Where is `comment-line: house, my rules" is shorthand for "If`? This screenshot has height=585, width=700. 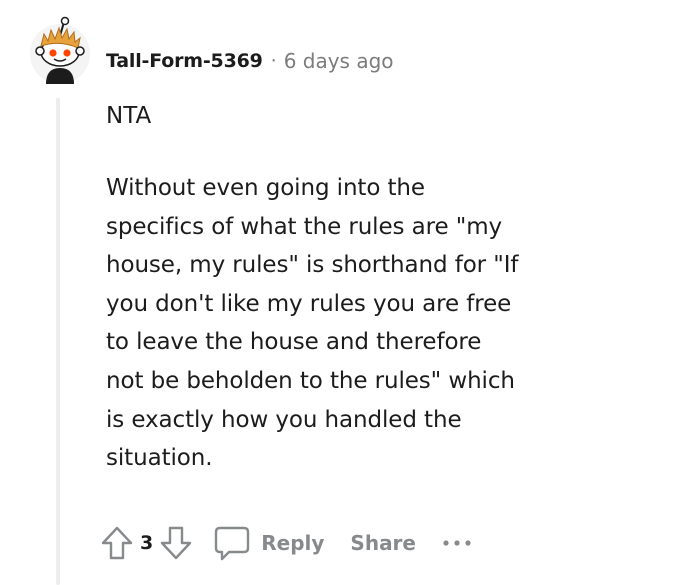
comment-line: house, my rules" is shorthand for "If is located at coordinates (312, 265).